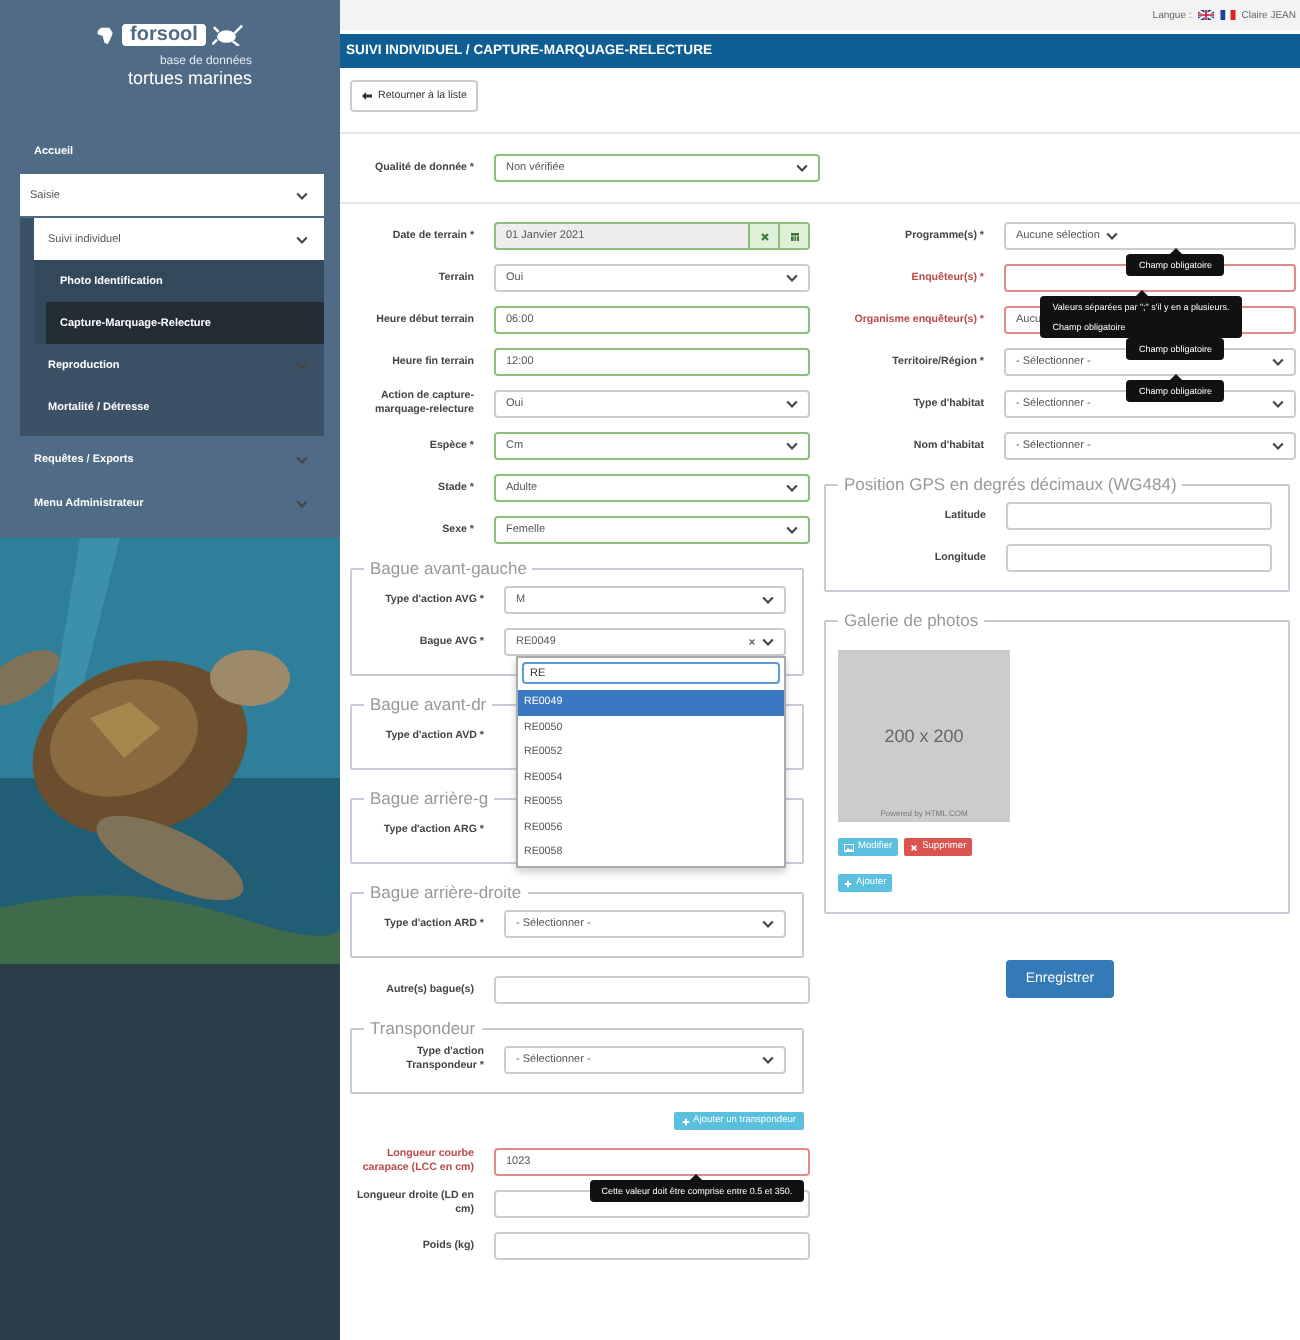 The image size is (1300, 1340). I want to click on fieldset-legend: Bague arrière-droite, so click(446, 892).